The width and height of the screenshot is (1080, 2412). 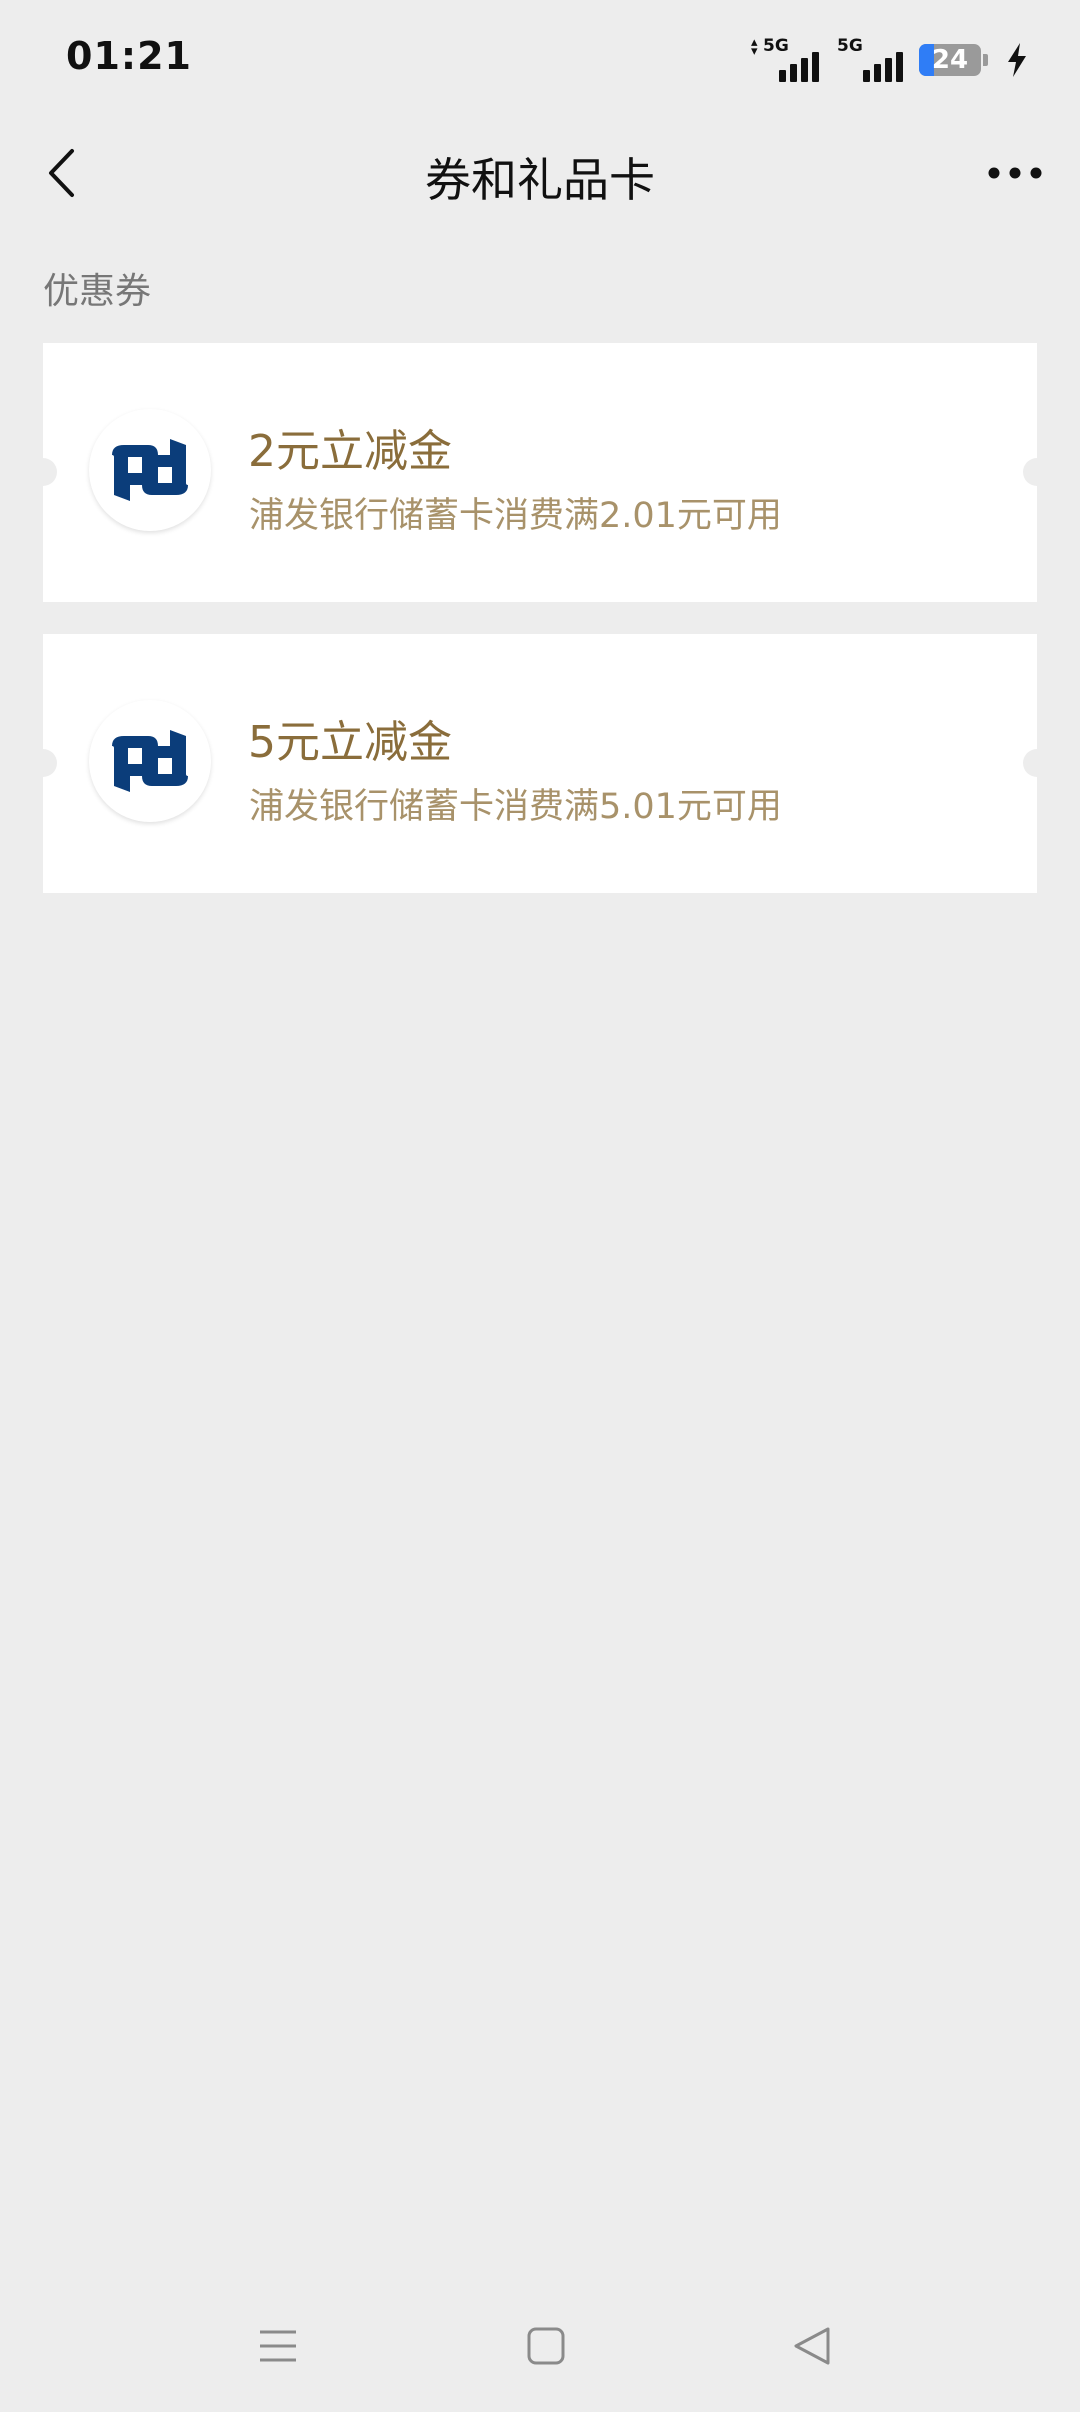 I want to click on menu-icon, so click(x=278, y=2346).